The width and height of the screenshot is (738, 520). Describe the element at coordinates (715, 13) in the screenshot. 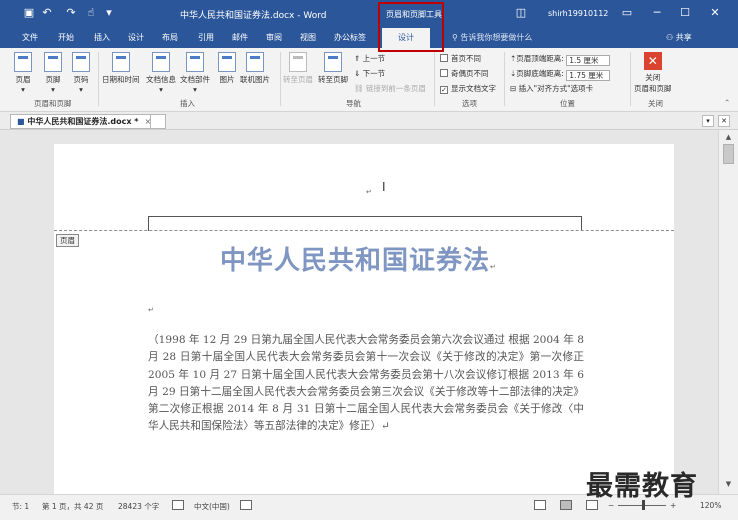

I see `close-icon: ✕` at that location.